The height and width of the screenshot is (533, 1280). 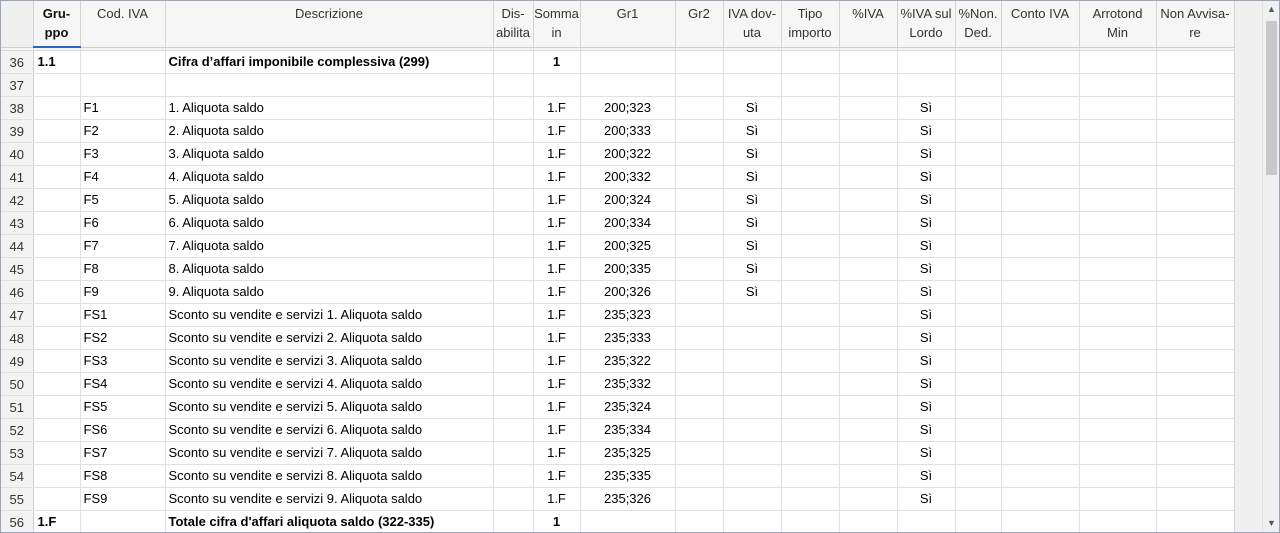 I want to click on cell-gr1, so click(x=628, y=521).